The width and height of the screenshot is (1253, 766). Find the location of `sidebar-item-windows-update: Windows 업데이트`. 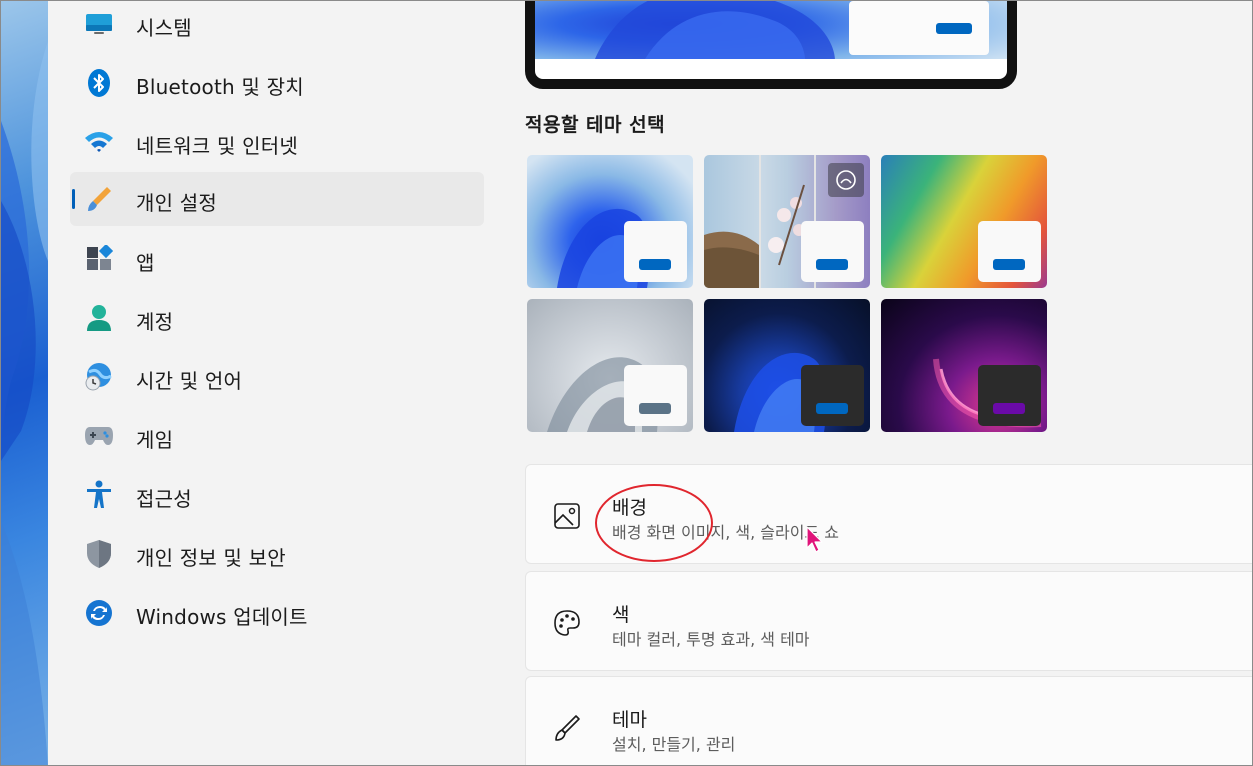

sidebar-item-windows-update: Windows 업데이트 is located at coordinates (277, 613).